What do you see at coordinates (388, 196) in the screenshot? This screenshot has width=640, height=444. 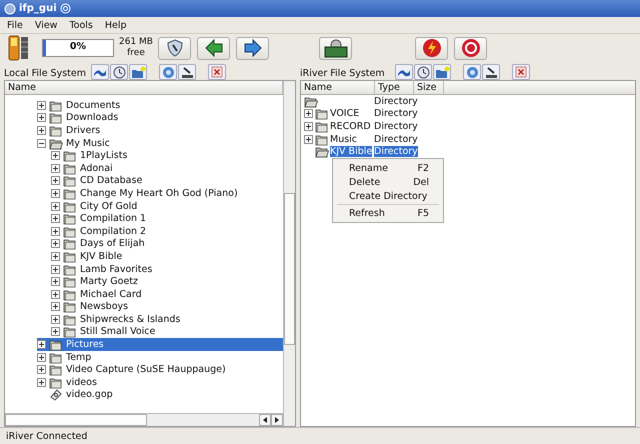 I see `menu-item: Create Directory` at bounding box center [388, 196].